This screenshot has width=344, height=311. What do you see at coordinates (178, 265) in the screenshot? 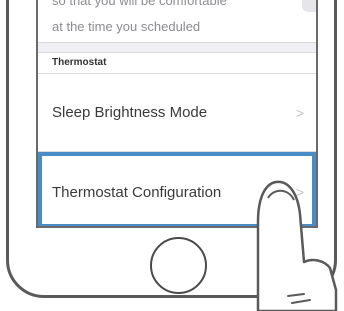
I see `home-button` at bounding box center [178, 265].